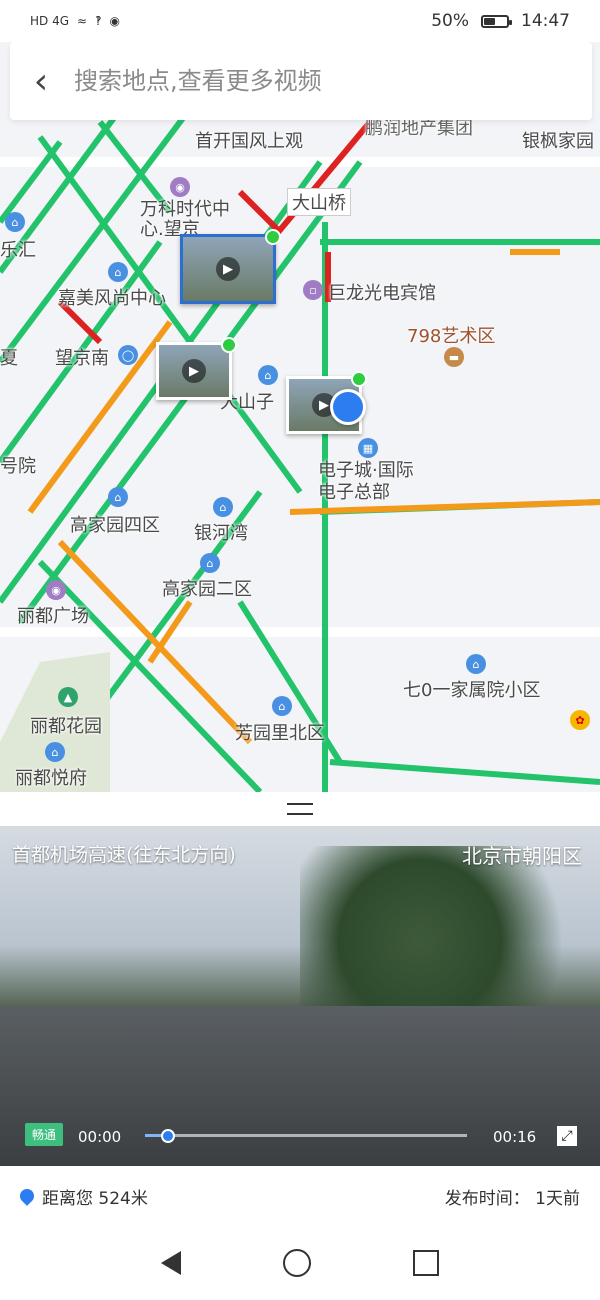  What do you see at coordinates (496, 21) in the screenshot?
I see `battery-icon` at bounding box center [496, 21].